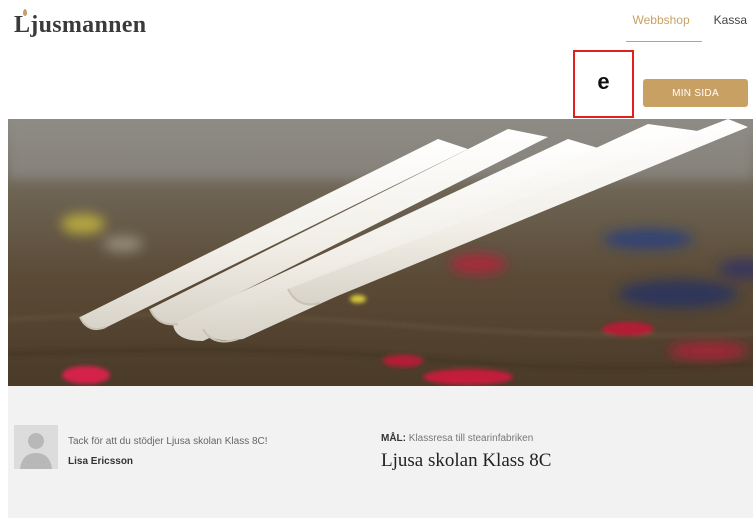 This screenshot has width=753, height=518. Describe the element at coordinates (36, 451) in the screenshot. I see `person-placeholder-icon` at that location.